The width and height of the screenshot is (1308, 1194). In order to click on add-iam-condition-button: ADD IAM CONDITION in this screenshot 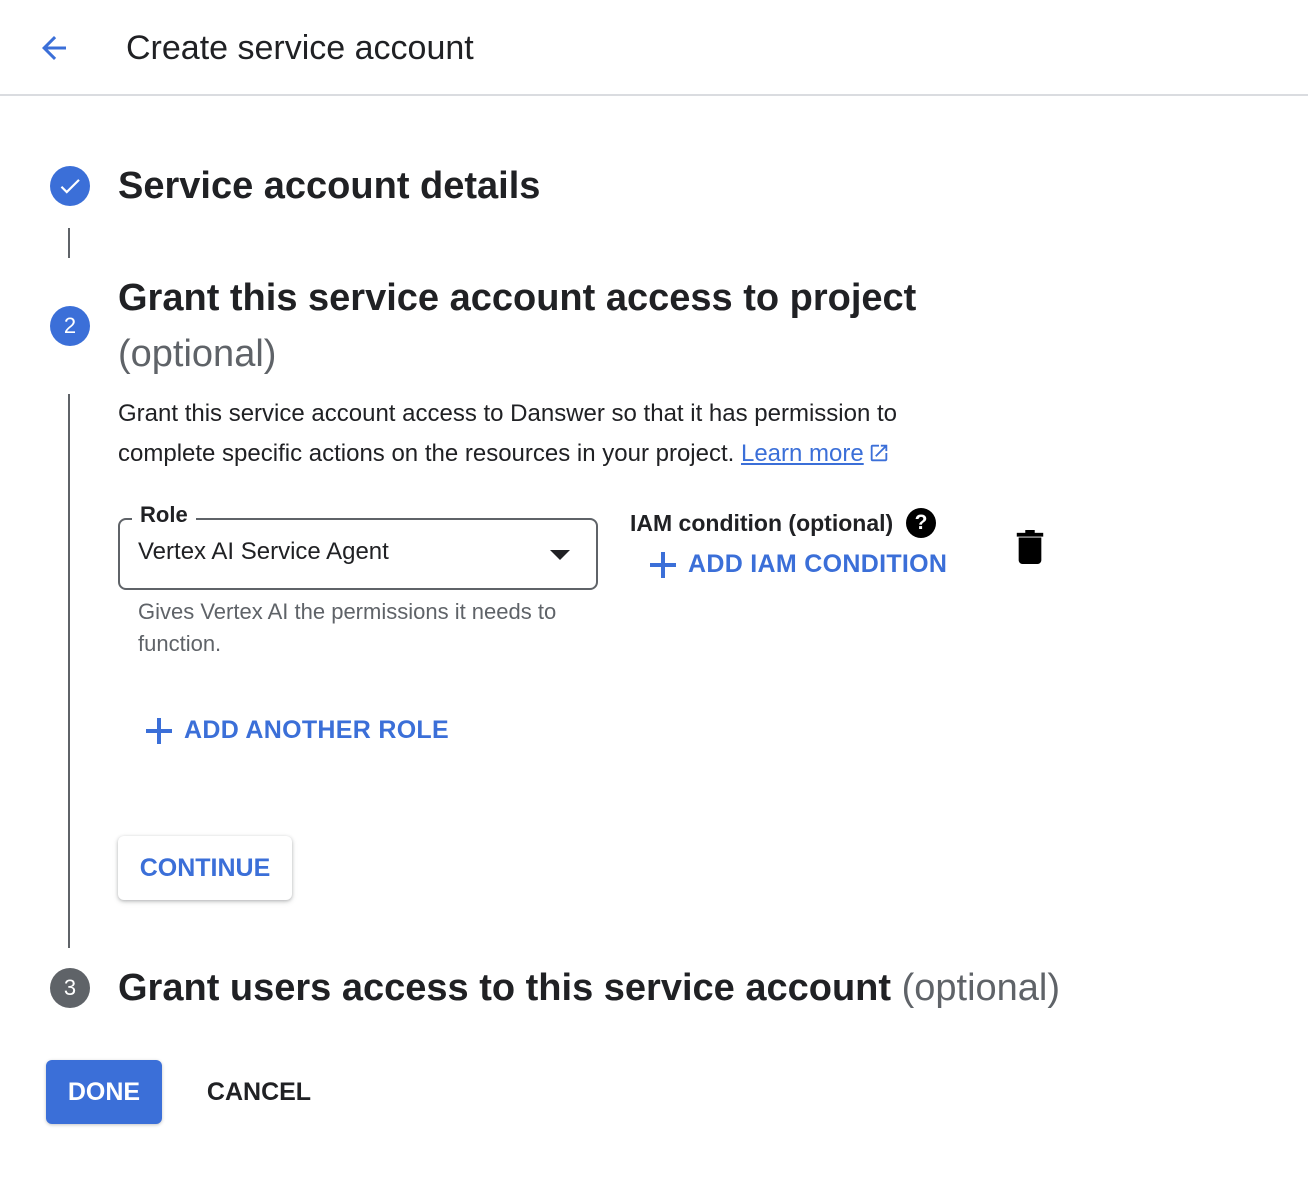, I will do `click(798, 564)`.